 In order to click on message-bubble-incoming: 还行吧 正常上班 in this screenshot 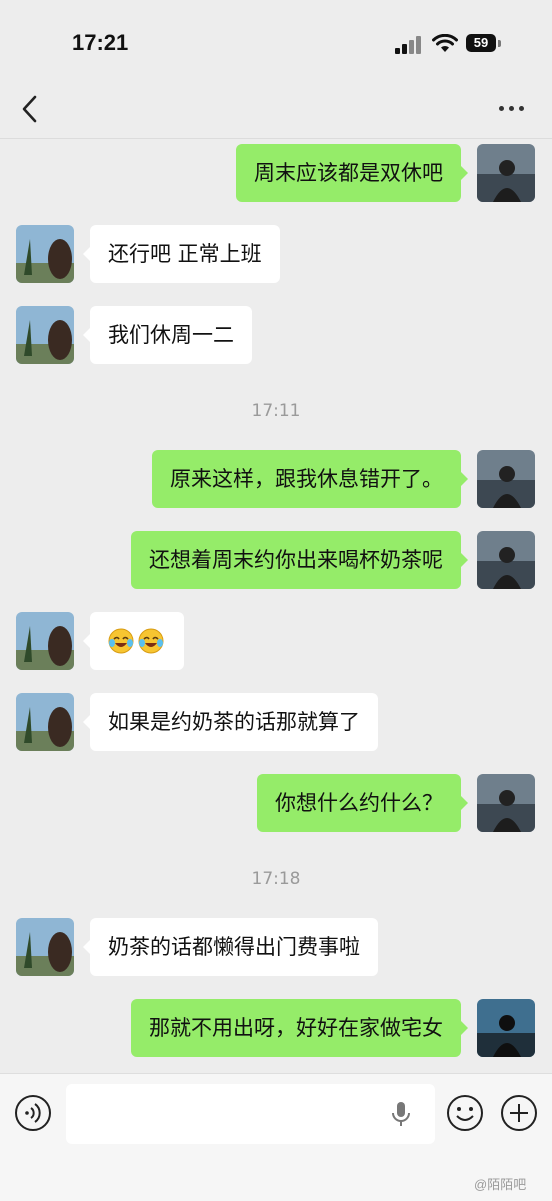, I will do `click(181, 254)`.